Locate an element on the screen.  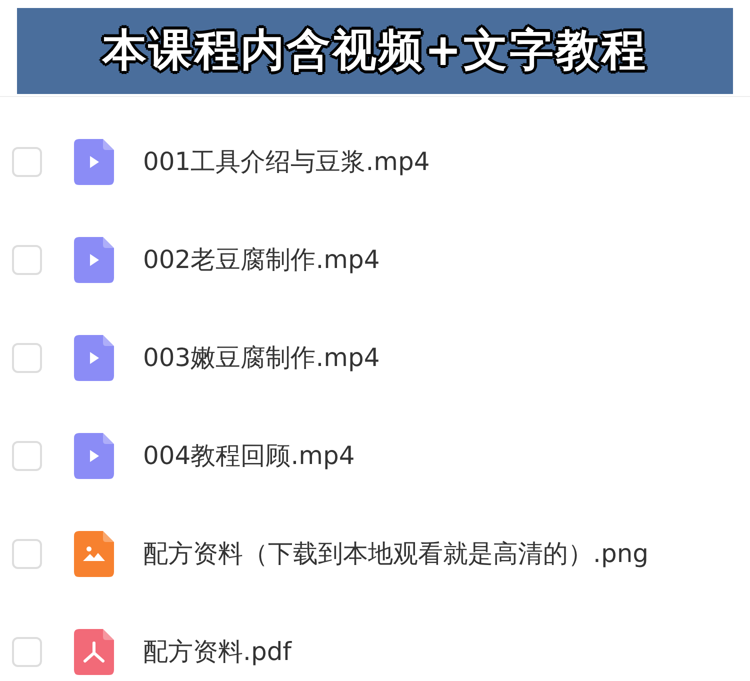
file-name: 002老豆腐制作.mp4 is located at coordinates (261, 260).